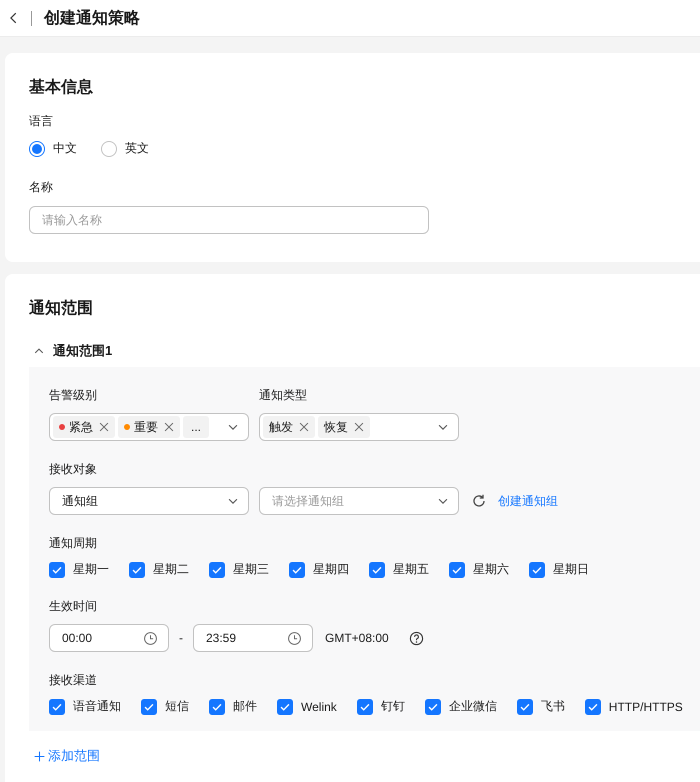 Image resolution: width=700 pixels, height=782 pixels. I want to click on field-label: 通知周期, so click(73, 543).